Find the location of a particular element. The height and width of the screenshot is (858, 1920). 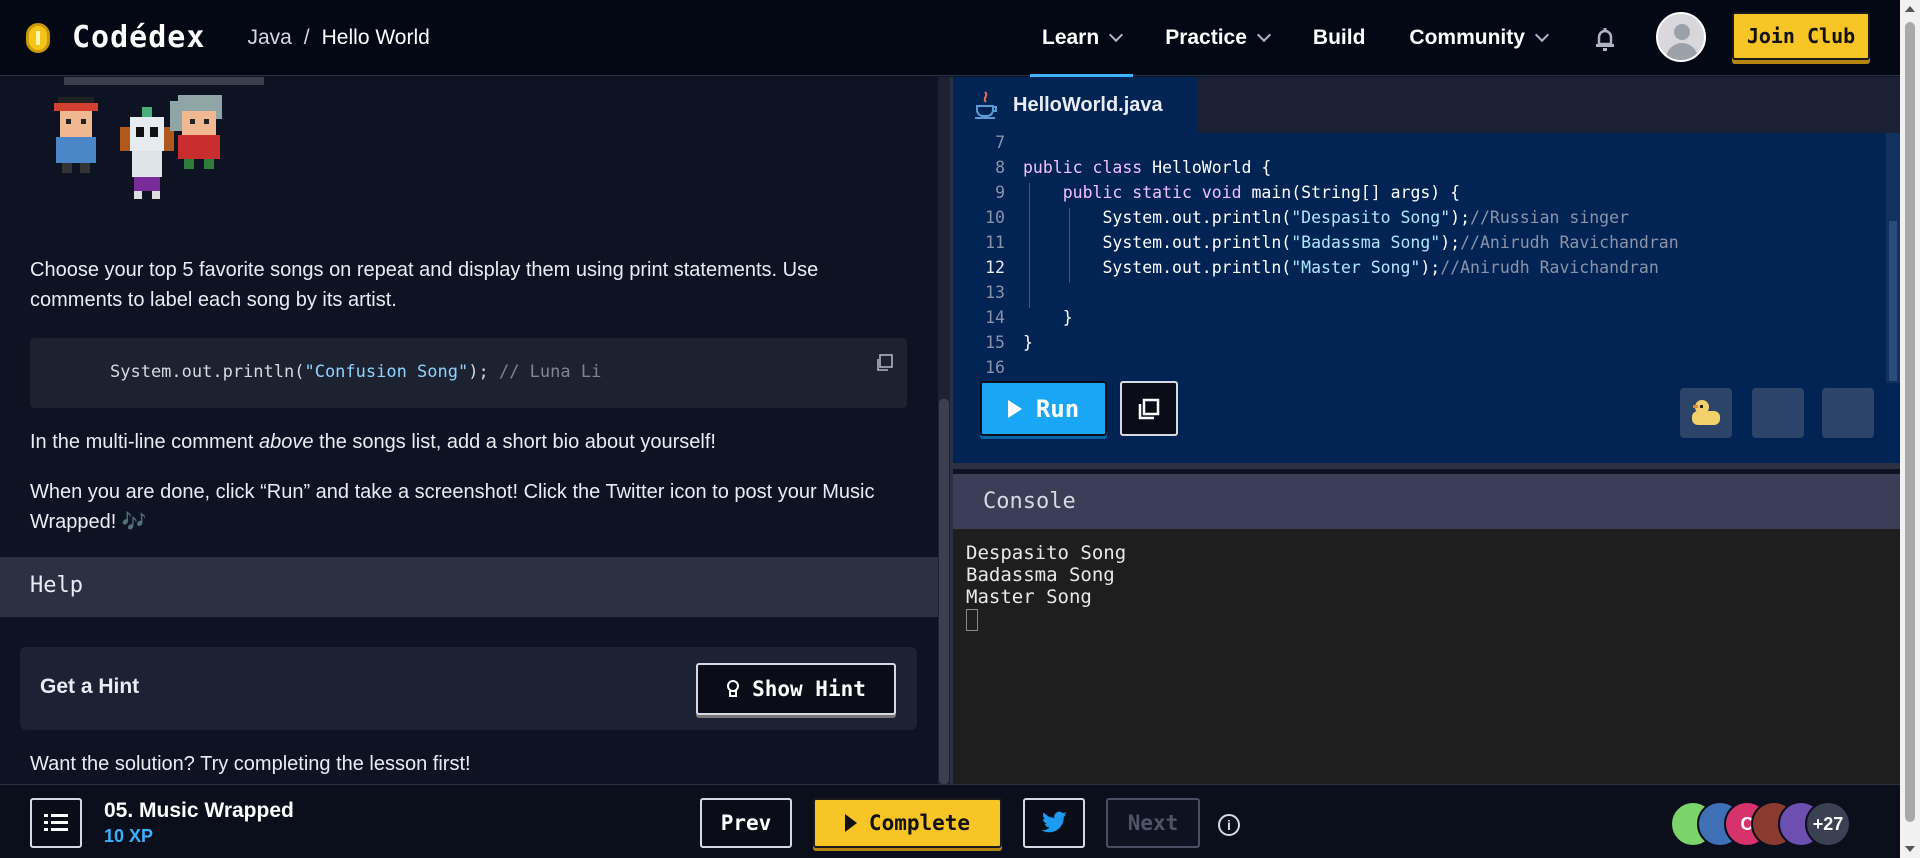

show-hint-button: Show Hint is located at coordinates (796, 689).